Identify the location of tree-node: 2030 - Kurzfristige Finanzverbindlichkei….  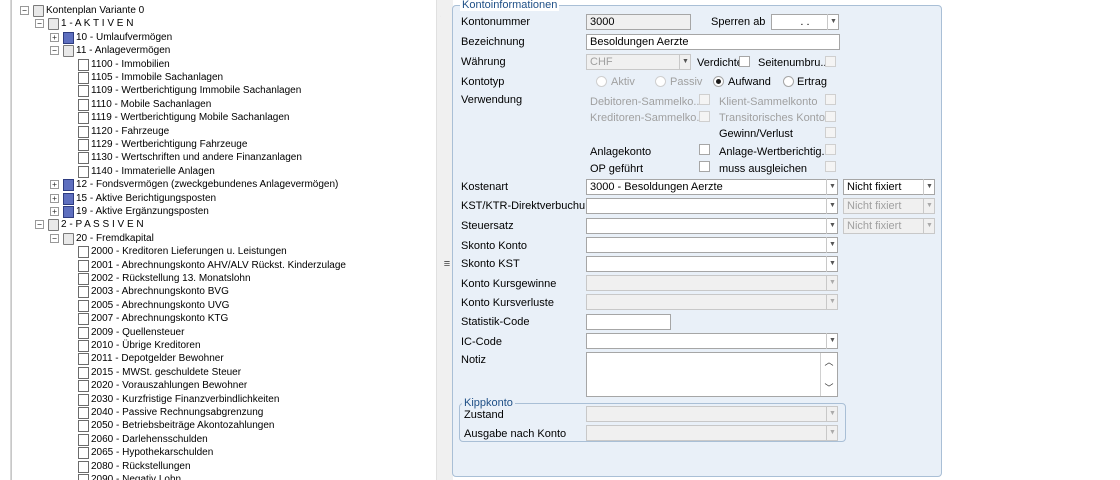
(217, 399).